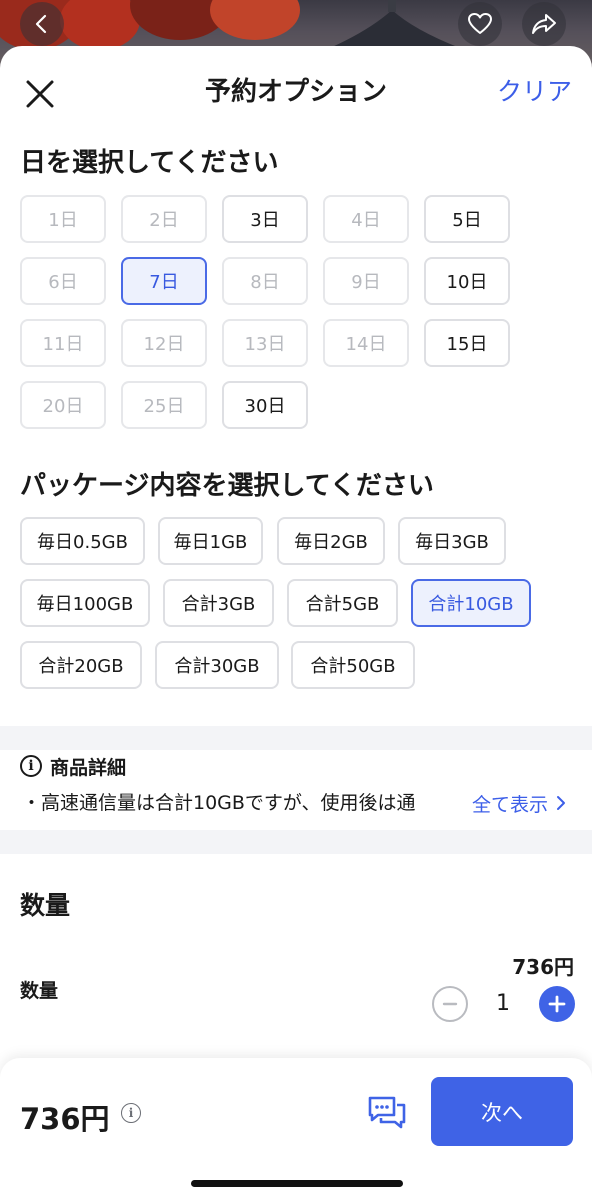 The image size is (592, 1200). What do you see at coordinates (164, 281) in the screenshot?
I see `day-option: 7日` at bounding box center [164, 281].